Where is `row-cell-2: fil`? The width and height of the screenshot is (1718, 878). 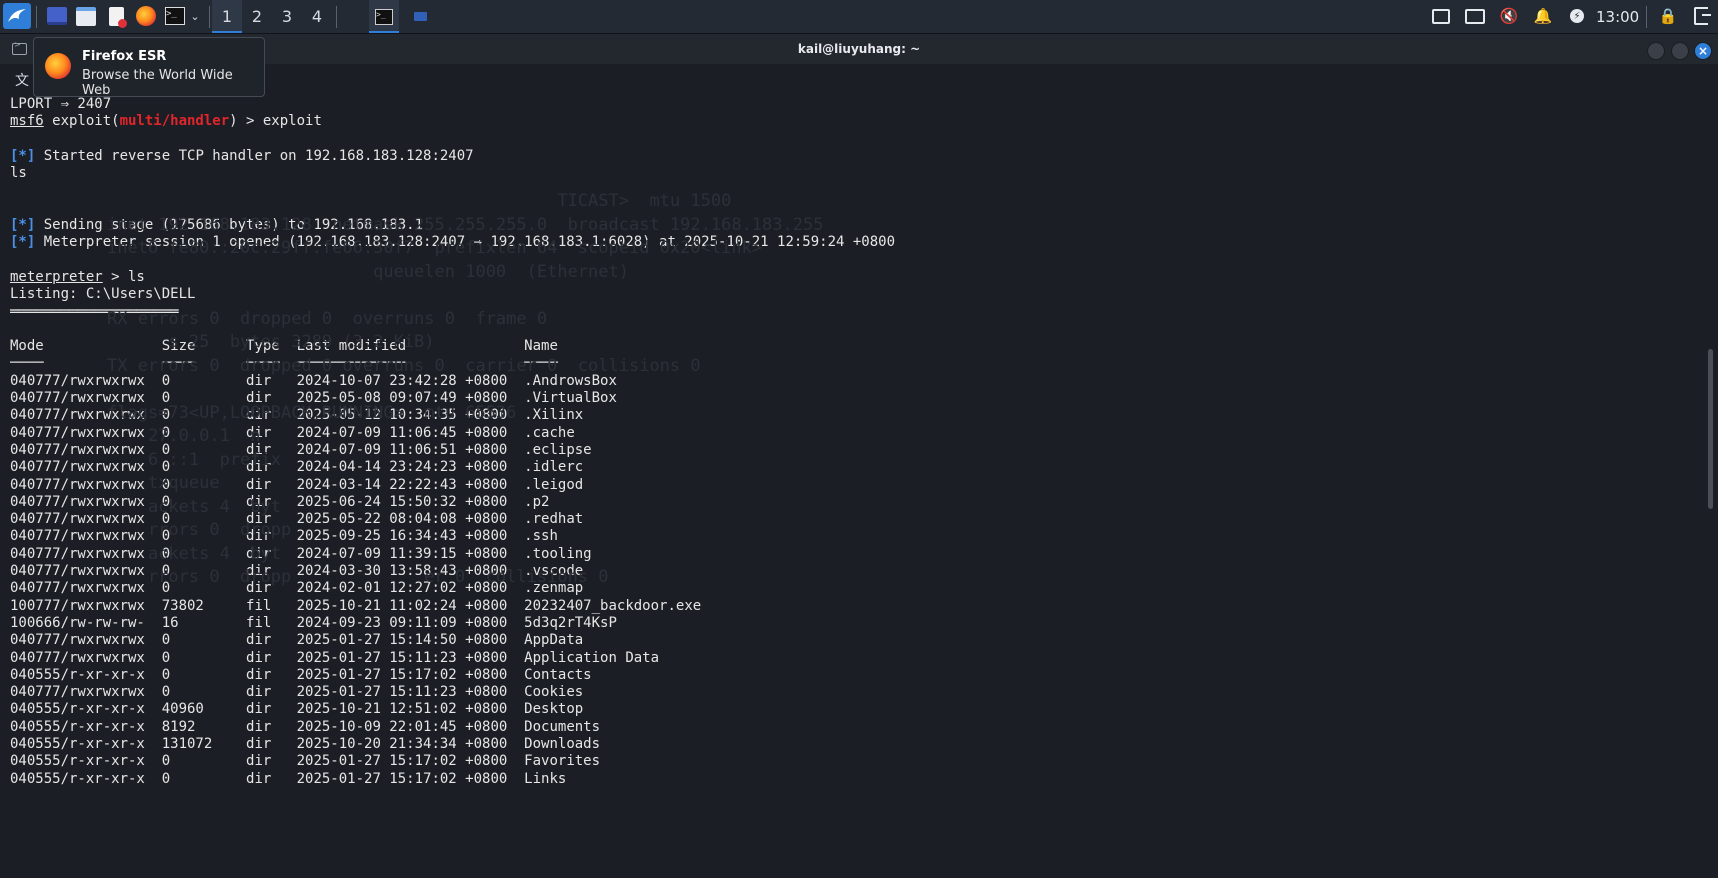
row-cell-2: fil is located at coordinates (271, 622).